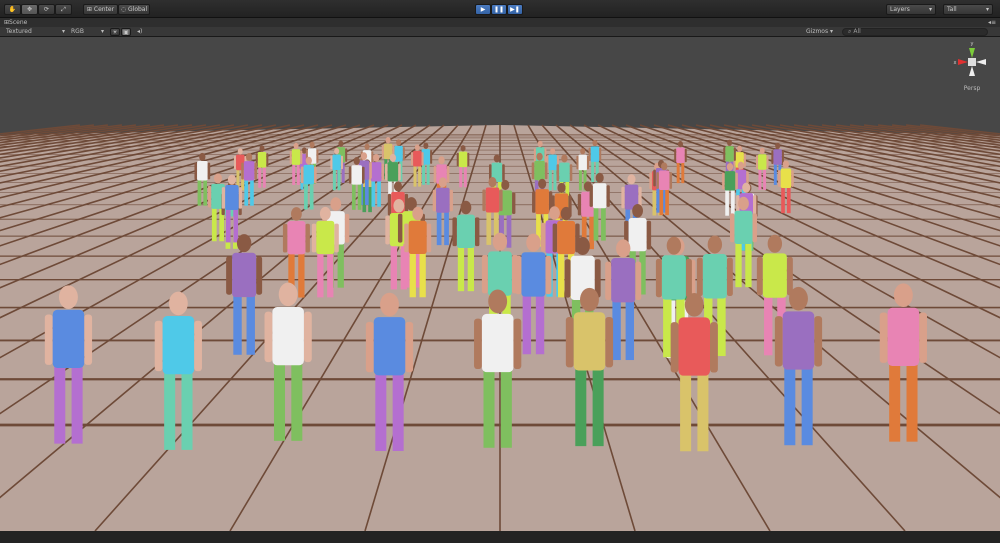 The width and height of the screenshot is (1000, 543). Describe the element at coordinates (857, 31) in the screenshot. I see `search-placeholder: All` at that location.